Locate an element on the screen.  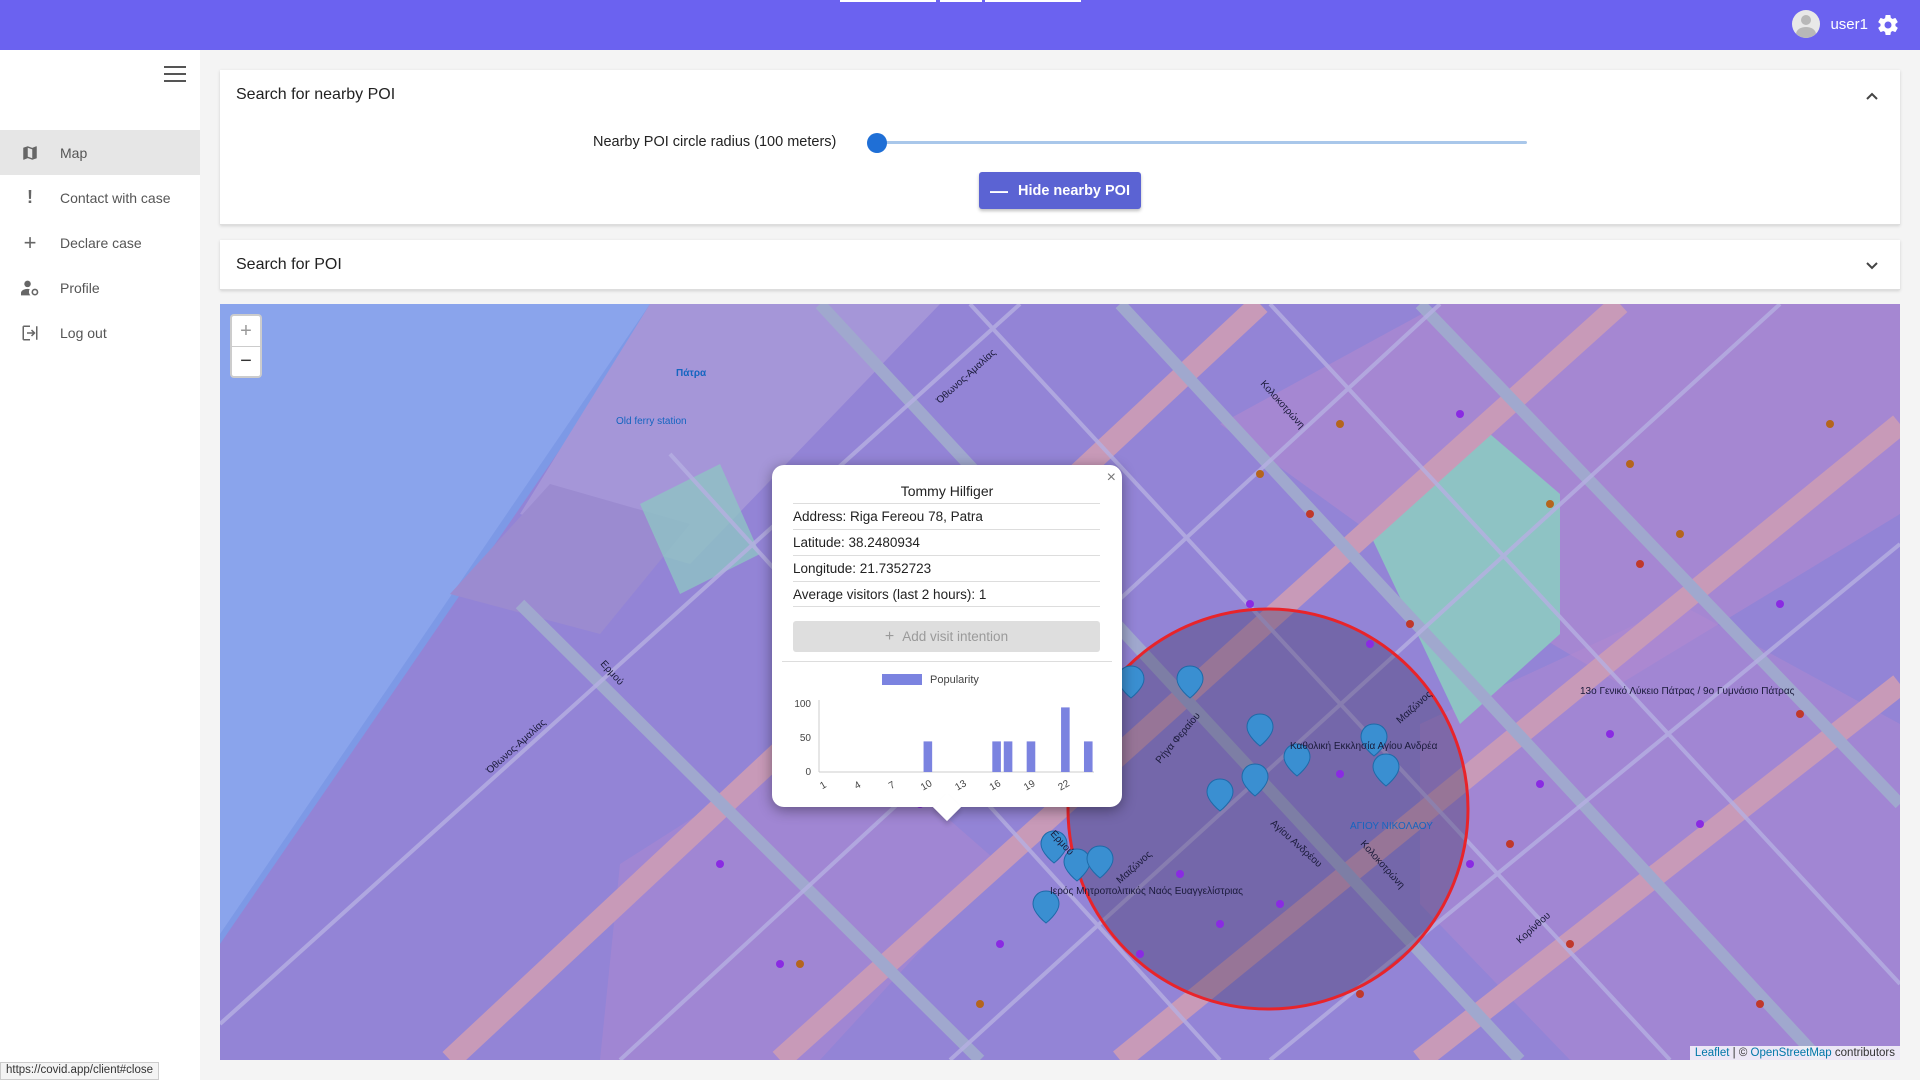
map-label: Πάτρα is located at coordinates (691, 373).